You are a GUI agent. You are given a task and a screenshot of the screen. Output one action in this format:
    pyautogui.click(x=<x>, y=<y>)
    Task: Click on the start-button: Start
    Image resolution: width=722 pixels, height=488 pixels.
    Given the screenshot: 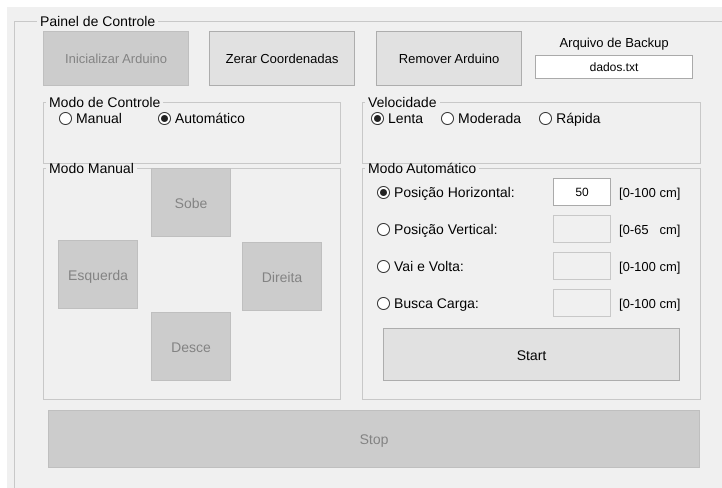 What is the action you would take?
    pyautogui.click(x=531, y=354)
    